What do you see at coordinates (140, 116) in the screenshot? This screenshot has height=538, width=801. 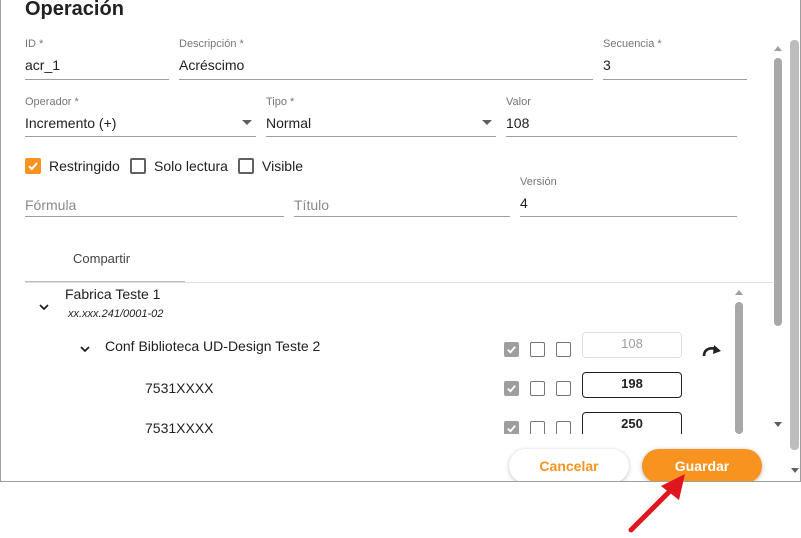 I see `operador-select: Operador * Incremento (+)` at bounding box center [140, 116].